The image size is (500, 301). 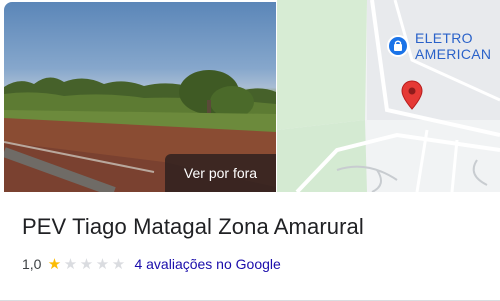 What do you see at coordinates (32, 264) in the screenshot?
I see `rating-value: 1,0` at bounding box center [32, 264].